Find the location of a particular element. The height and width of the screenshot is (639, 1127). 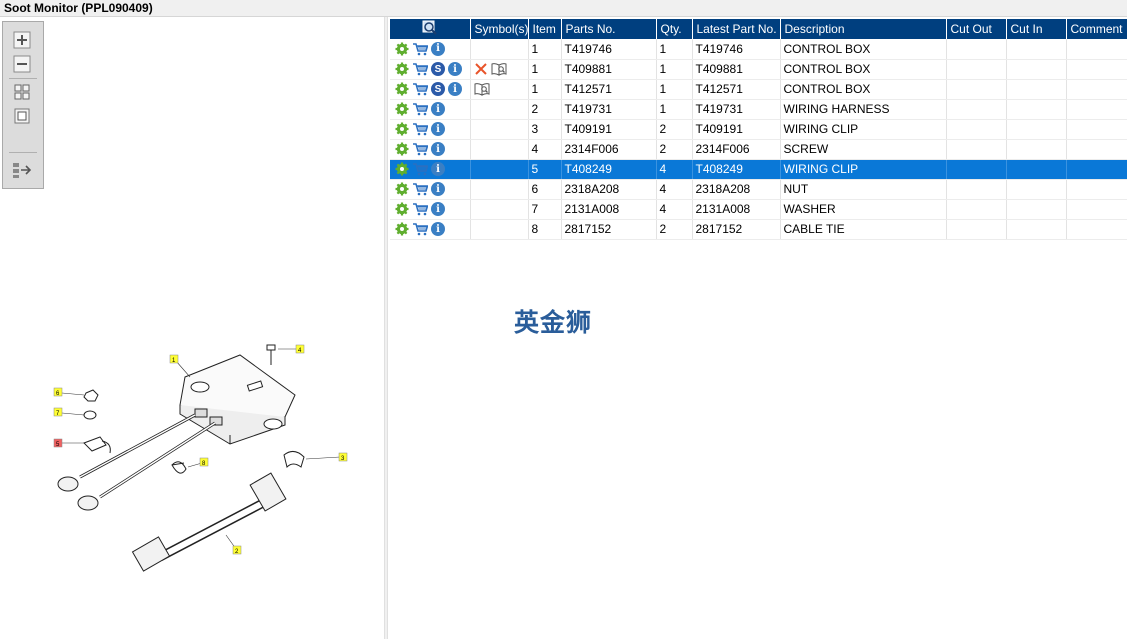

zoom-in-icon is located at coordinates (22, 40).